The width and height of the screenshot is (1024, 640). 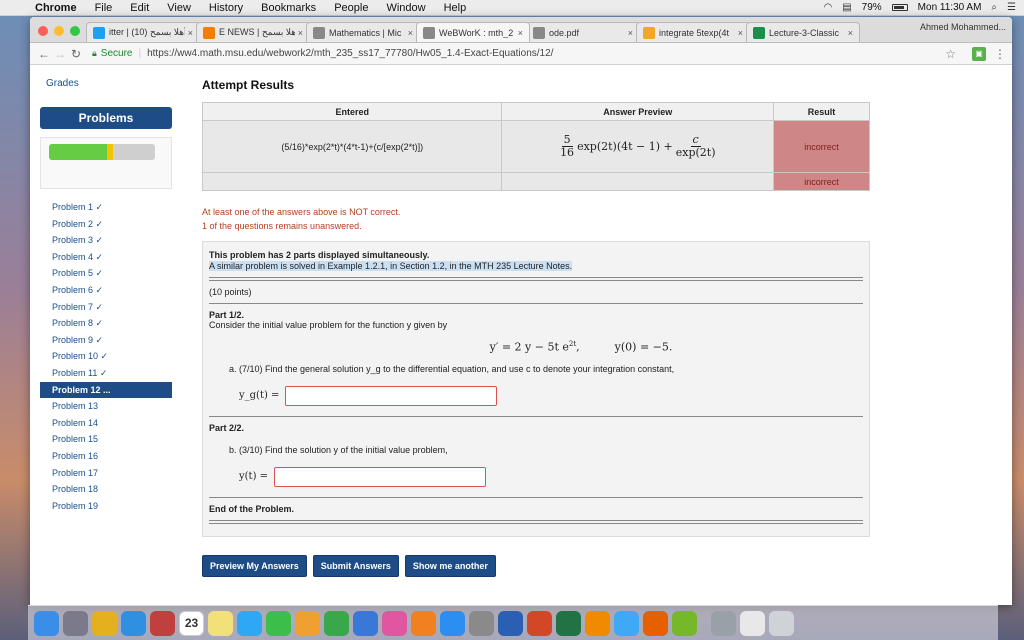 I want to click on problems-header: Problems, so click(x=106, y=118).